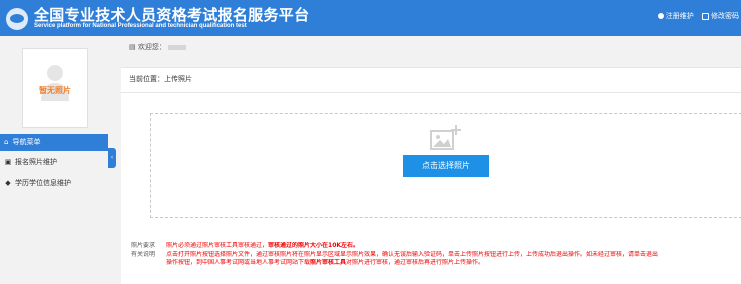 This screenshot has width=741, height=284. Describe the element at coordinates (328, 262) in the screenshot. I see `audit-tool-link: 照片审核工具` at that location.